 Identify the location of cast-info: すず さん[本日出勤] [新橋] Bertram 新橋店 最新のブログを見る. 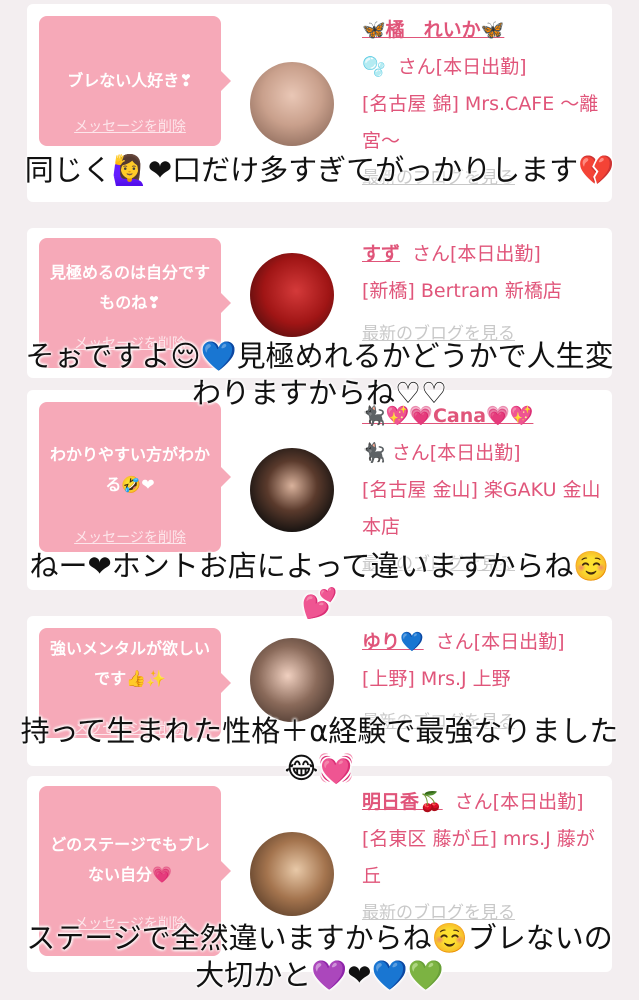
(482, 294).